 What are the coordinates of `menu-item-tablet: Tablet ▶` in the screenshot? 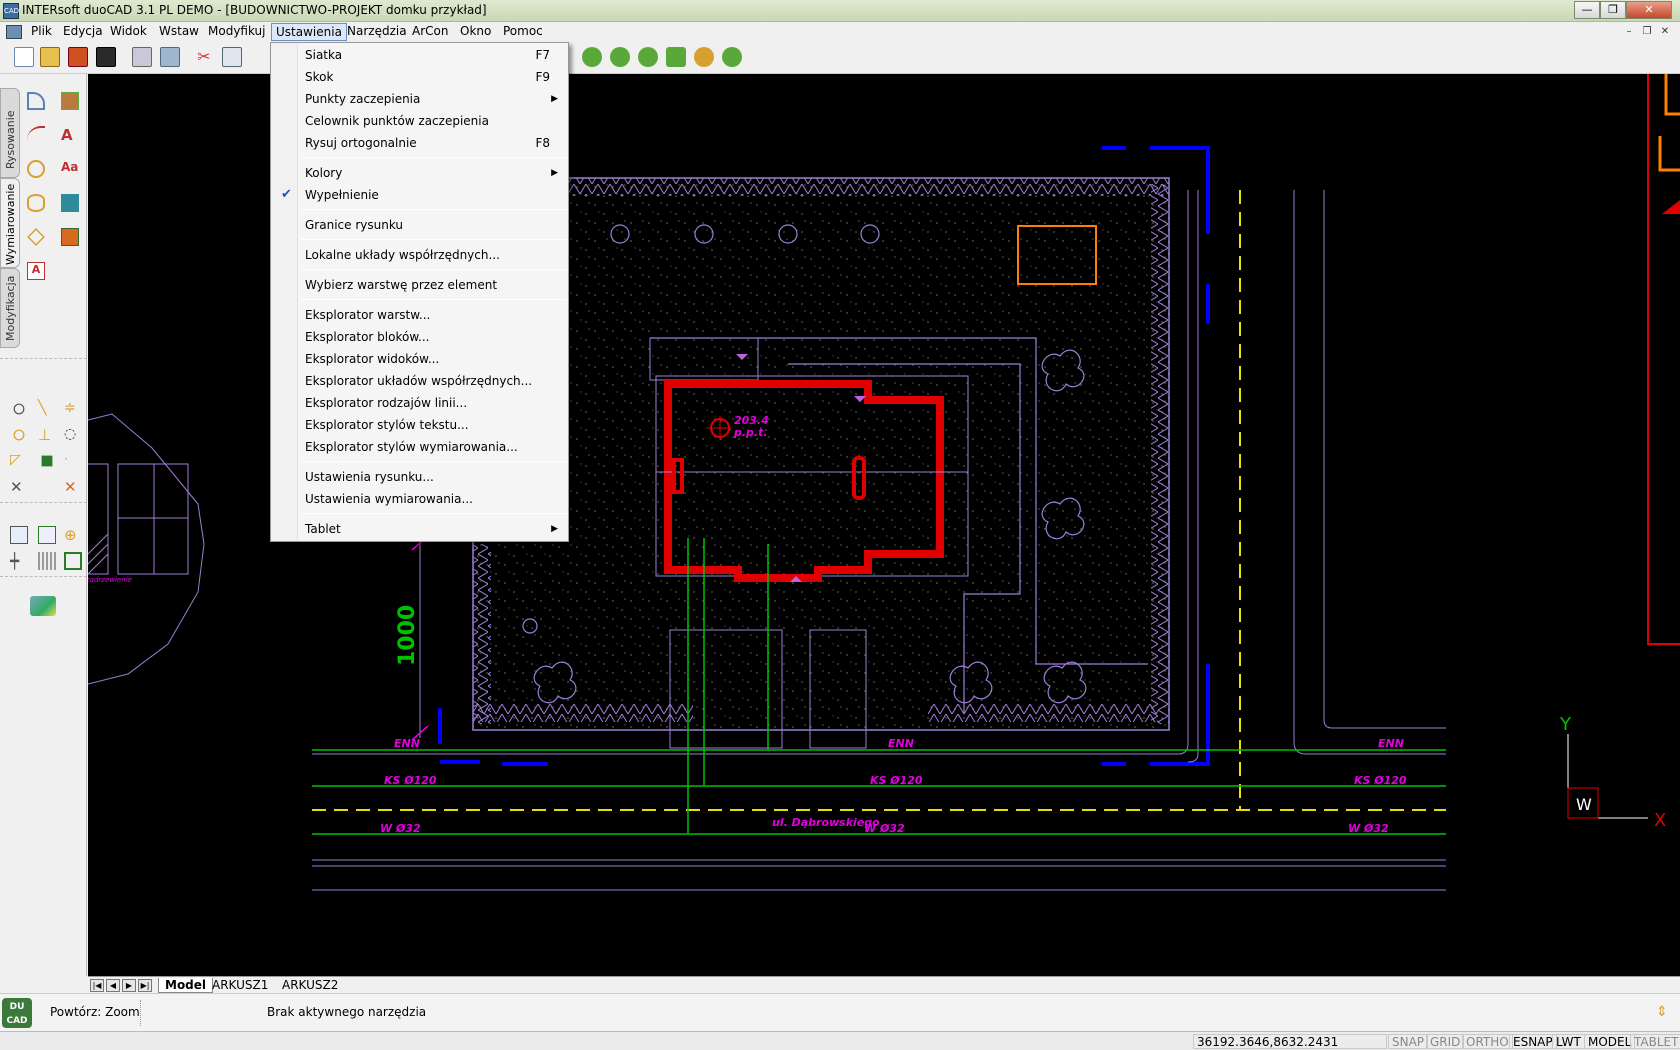 It's located at (419, 529).